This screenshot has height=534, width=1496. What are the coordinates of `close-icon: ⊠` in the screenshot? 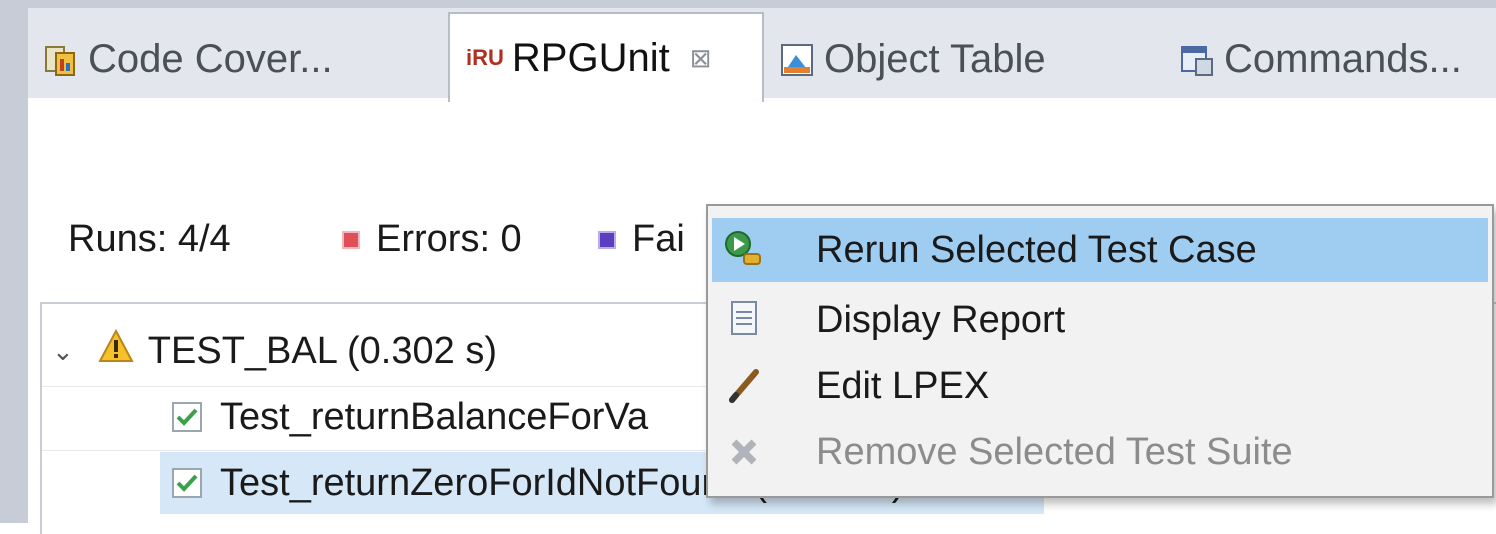 It's located at (701, 58).